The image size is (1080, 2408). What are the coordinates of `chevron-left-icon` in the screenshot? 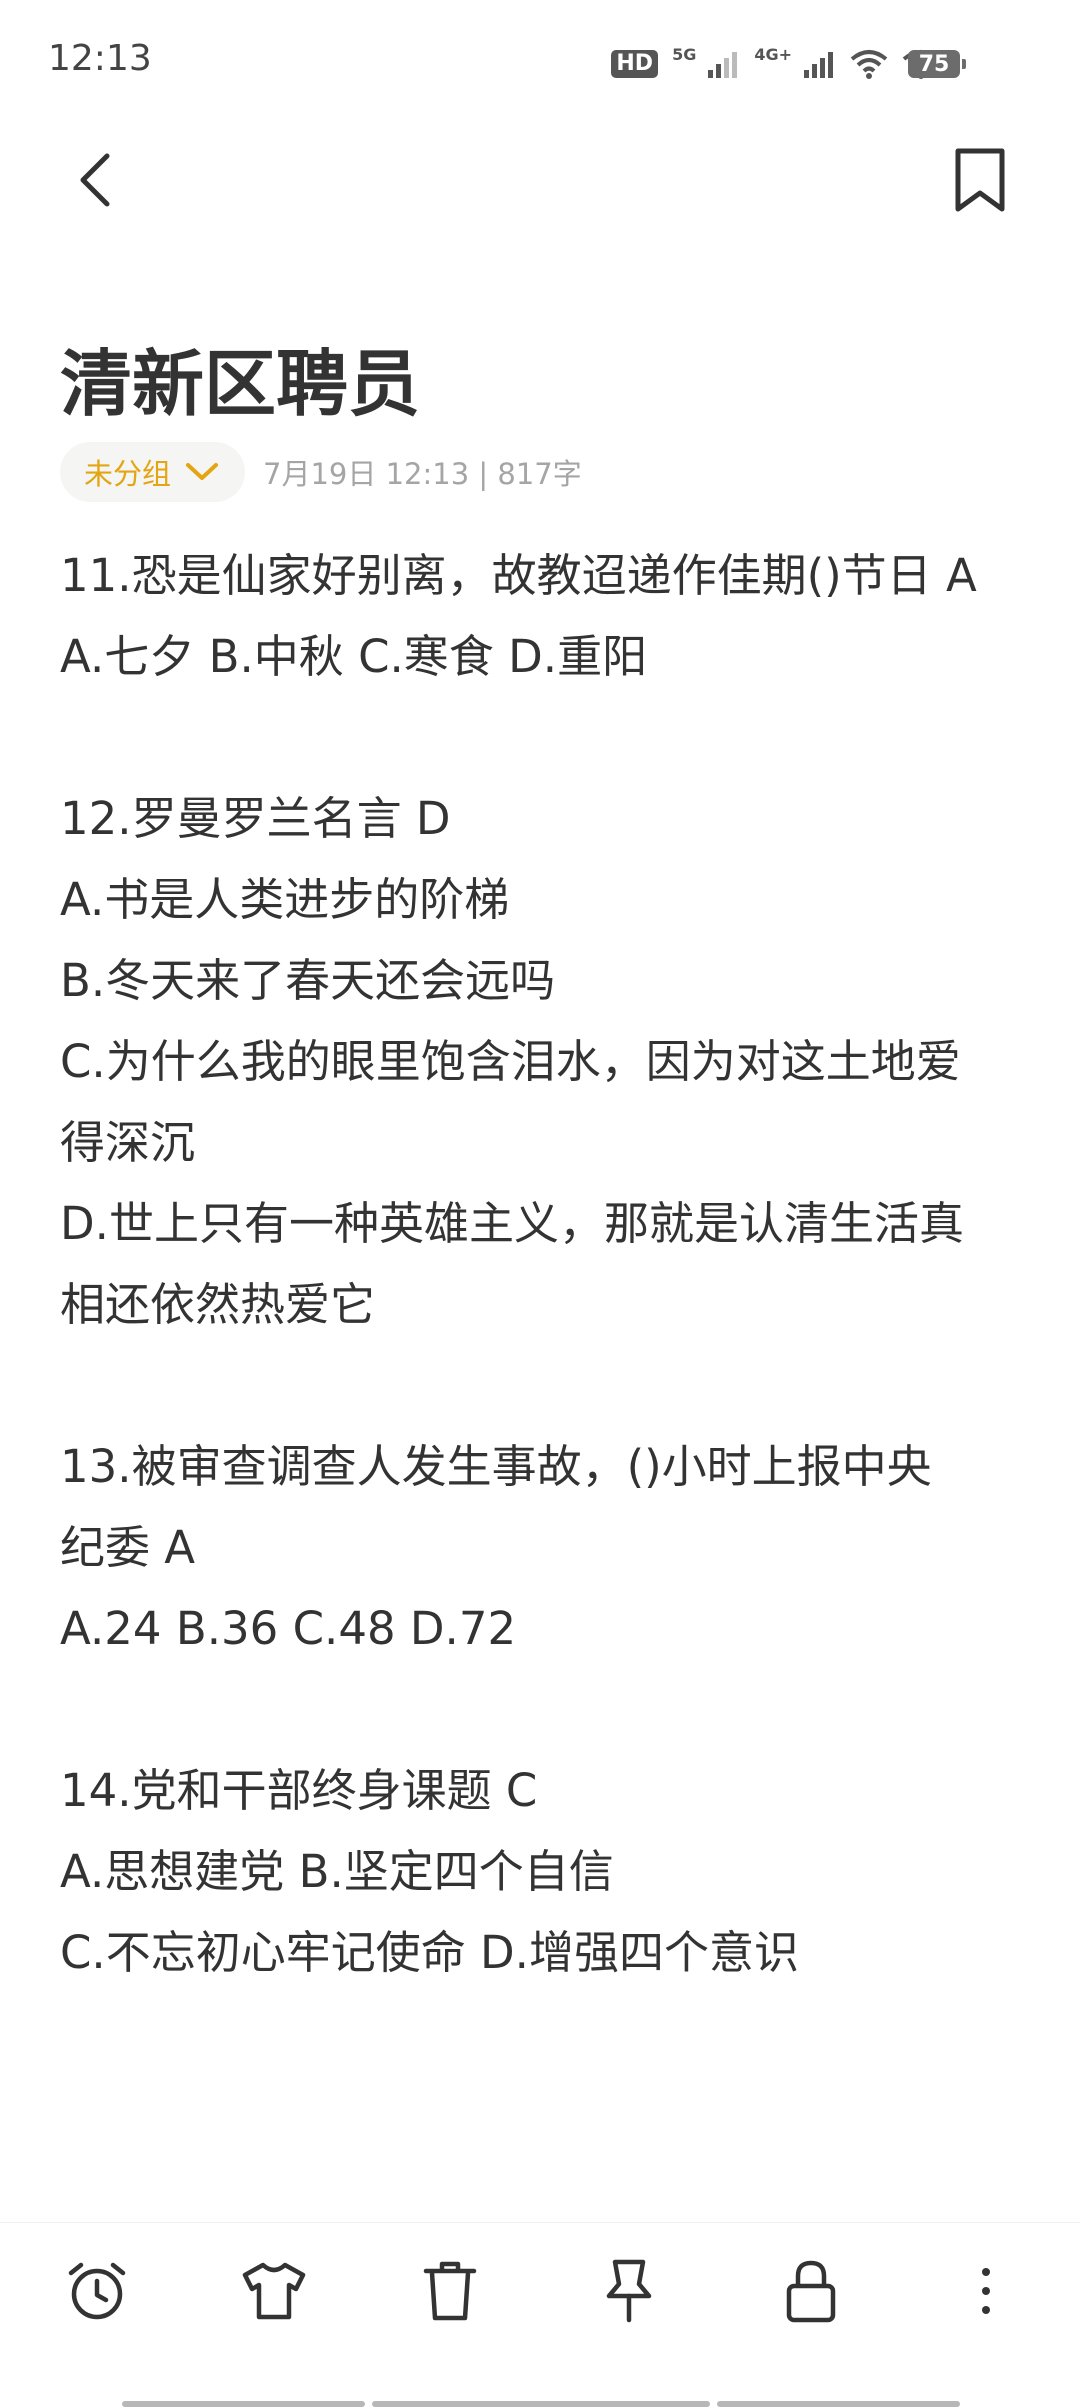 It's located at (95, 180).